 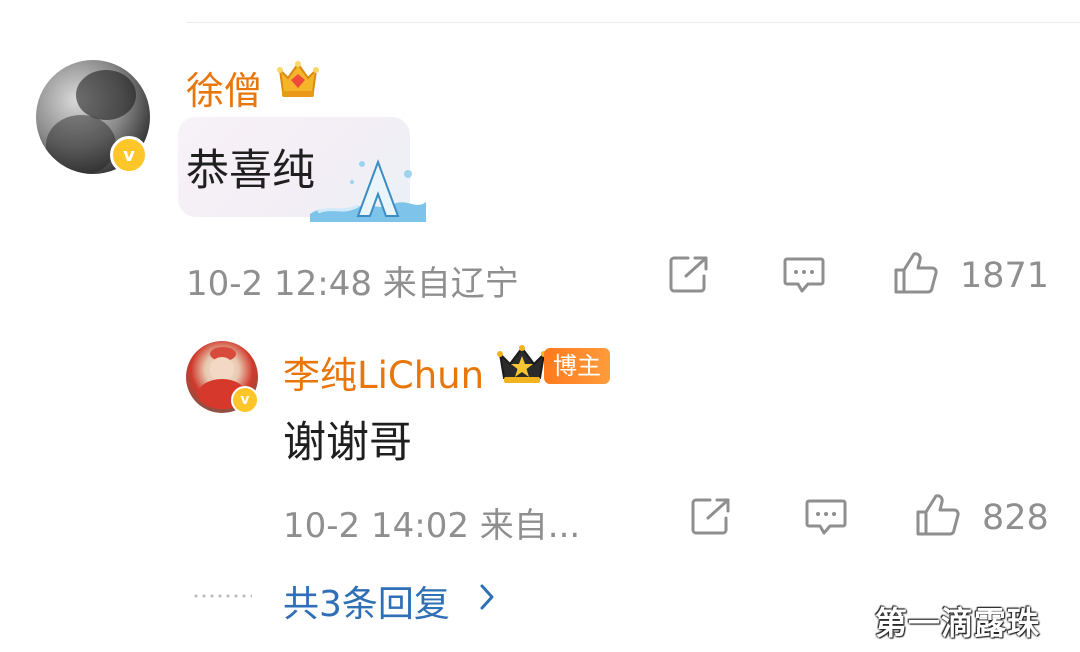 I want to click on thread-dots, so click(x=222, y=596).